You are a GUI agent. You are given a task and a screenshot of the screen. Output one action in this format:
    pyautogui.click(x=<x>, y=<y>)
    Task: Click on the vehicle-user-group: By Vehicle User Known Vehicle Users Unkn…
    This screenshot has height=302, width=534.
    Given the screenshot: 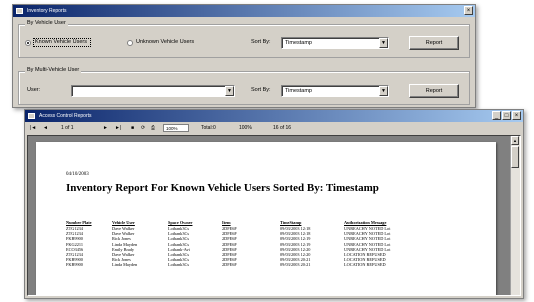 What is the action you would take?
    pyautogui.click(x=244, y=39)
    